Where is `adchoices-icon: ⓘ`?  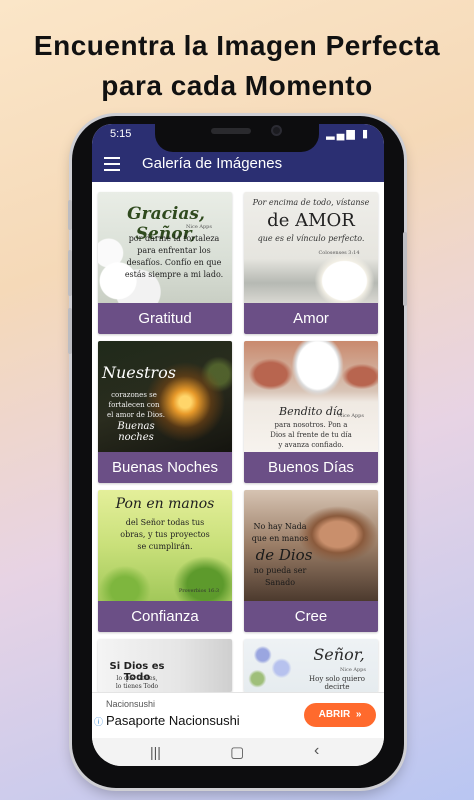
adchoices-icon: ⓘ is located at coordinates (98, 721).